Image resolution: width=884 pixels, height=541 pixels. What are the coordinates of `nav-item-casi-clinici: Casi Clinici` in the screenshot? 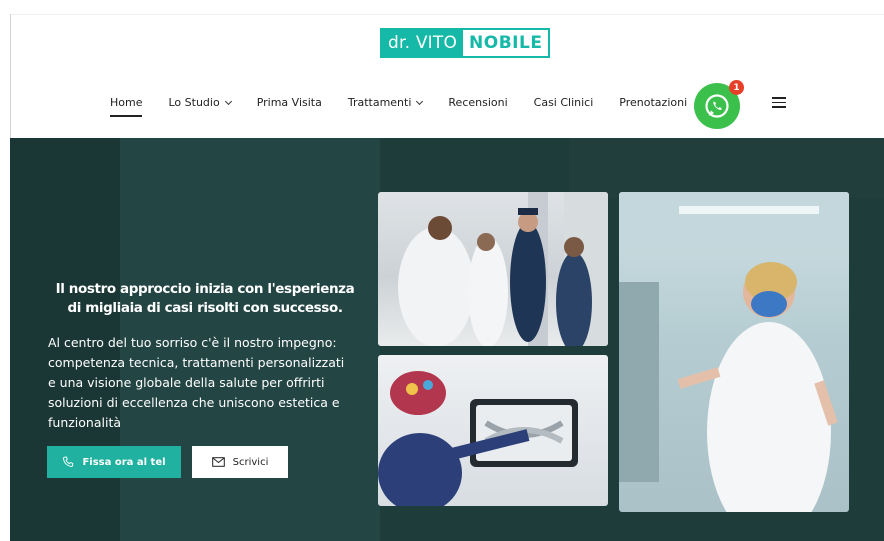 It's located at (564, 102).